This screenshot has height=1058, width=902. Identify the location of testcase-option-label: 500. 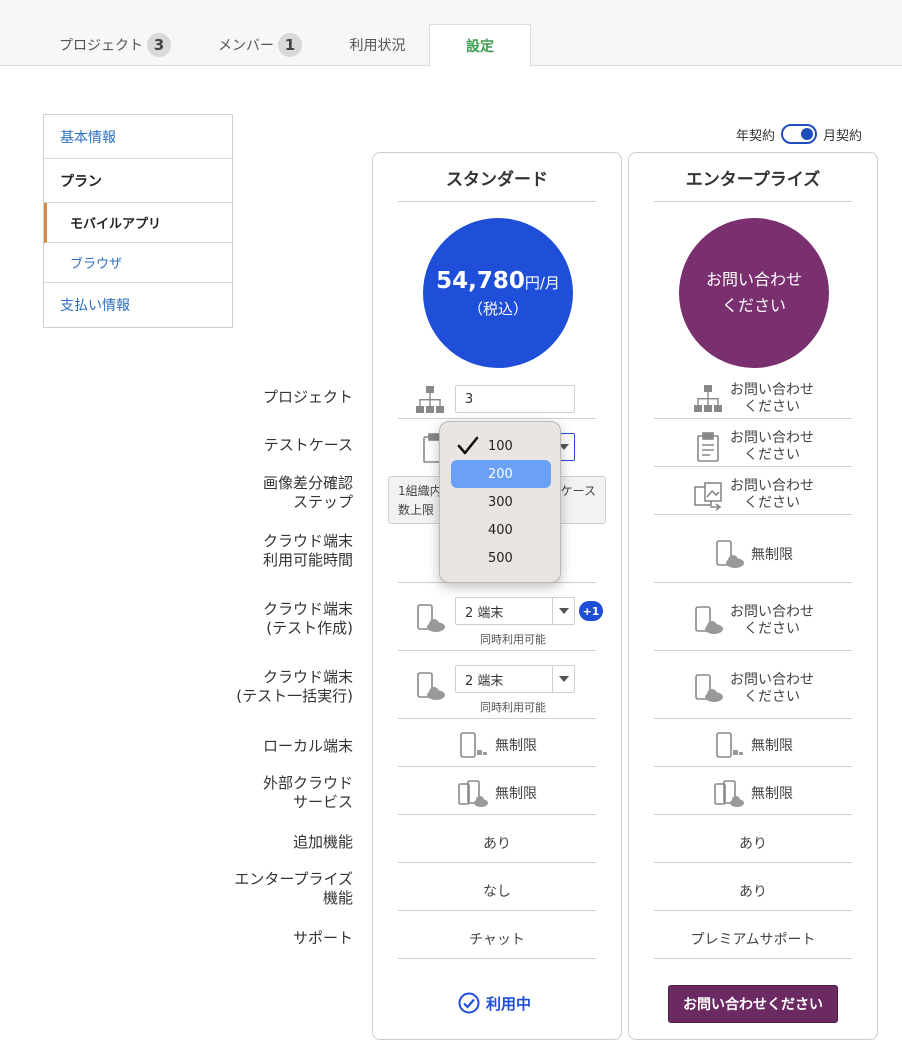
(500, 558).